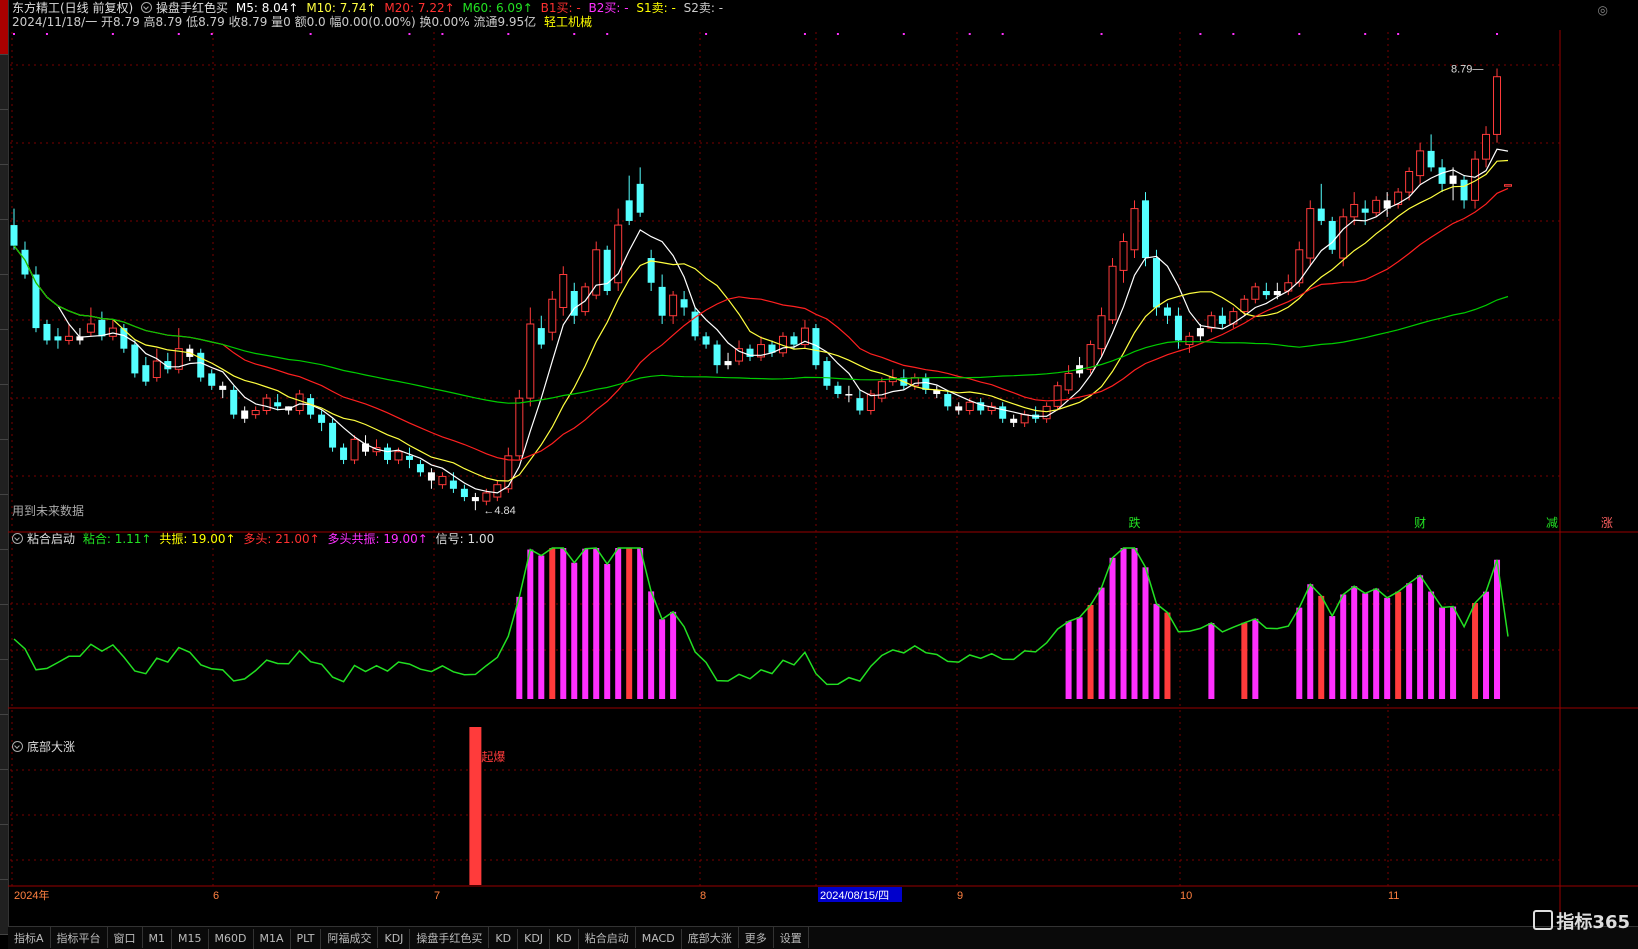 The image size is (1638, 949). What do you see at coordinates (377, 539) in the screenshot?
I see `duotou-gongzhen-value: 多头共振: 19.00↑` at bounding box center [377, 539].